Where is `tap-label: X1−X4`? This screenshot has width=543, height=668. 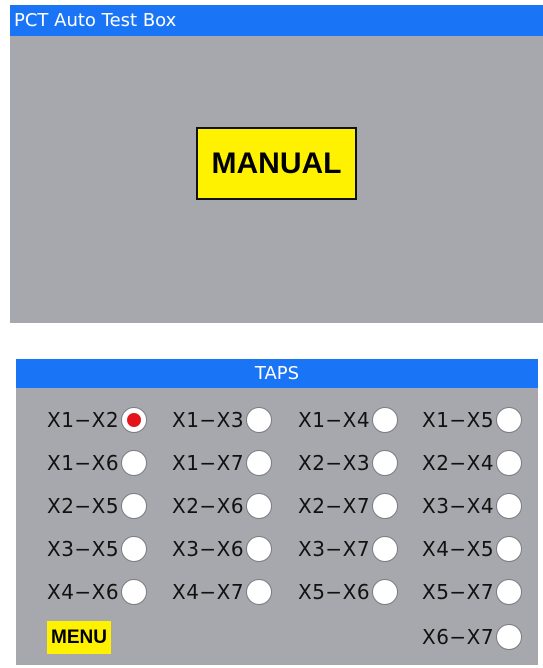
tap-label: X1−X4 is located at coordinates (334, 420).